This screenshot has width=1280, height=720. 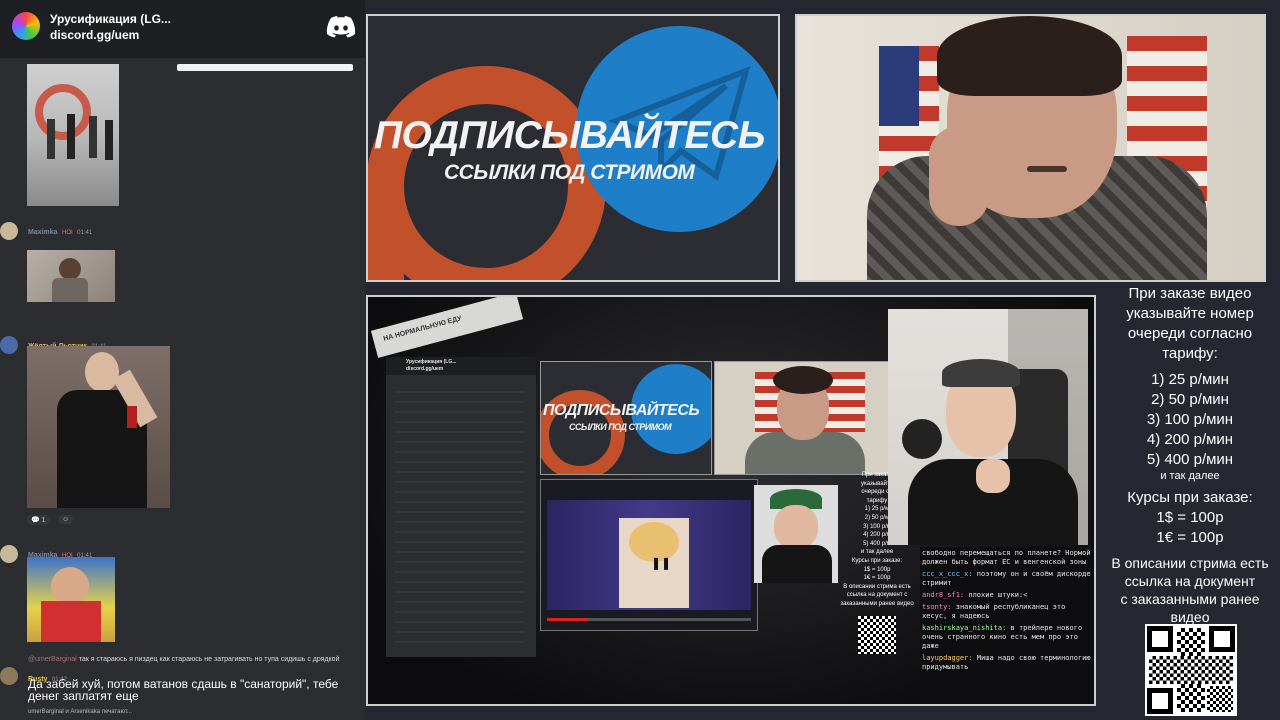 What do you see at coordinates (988, 427) in the screenshot?
I see `facecam` at bounding box center [988, 427].